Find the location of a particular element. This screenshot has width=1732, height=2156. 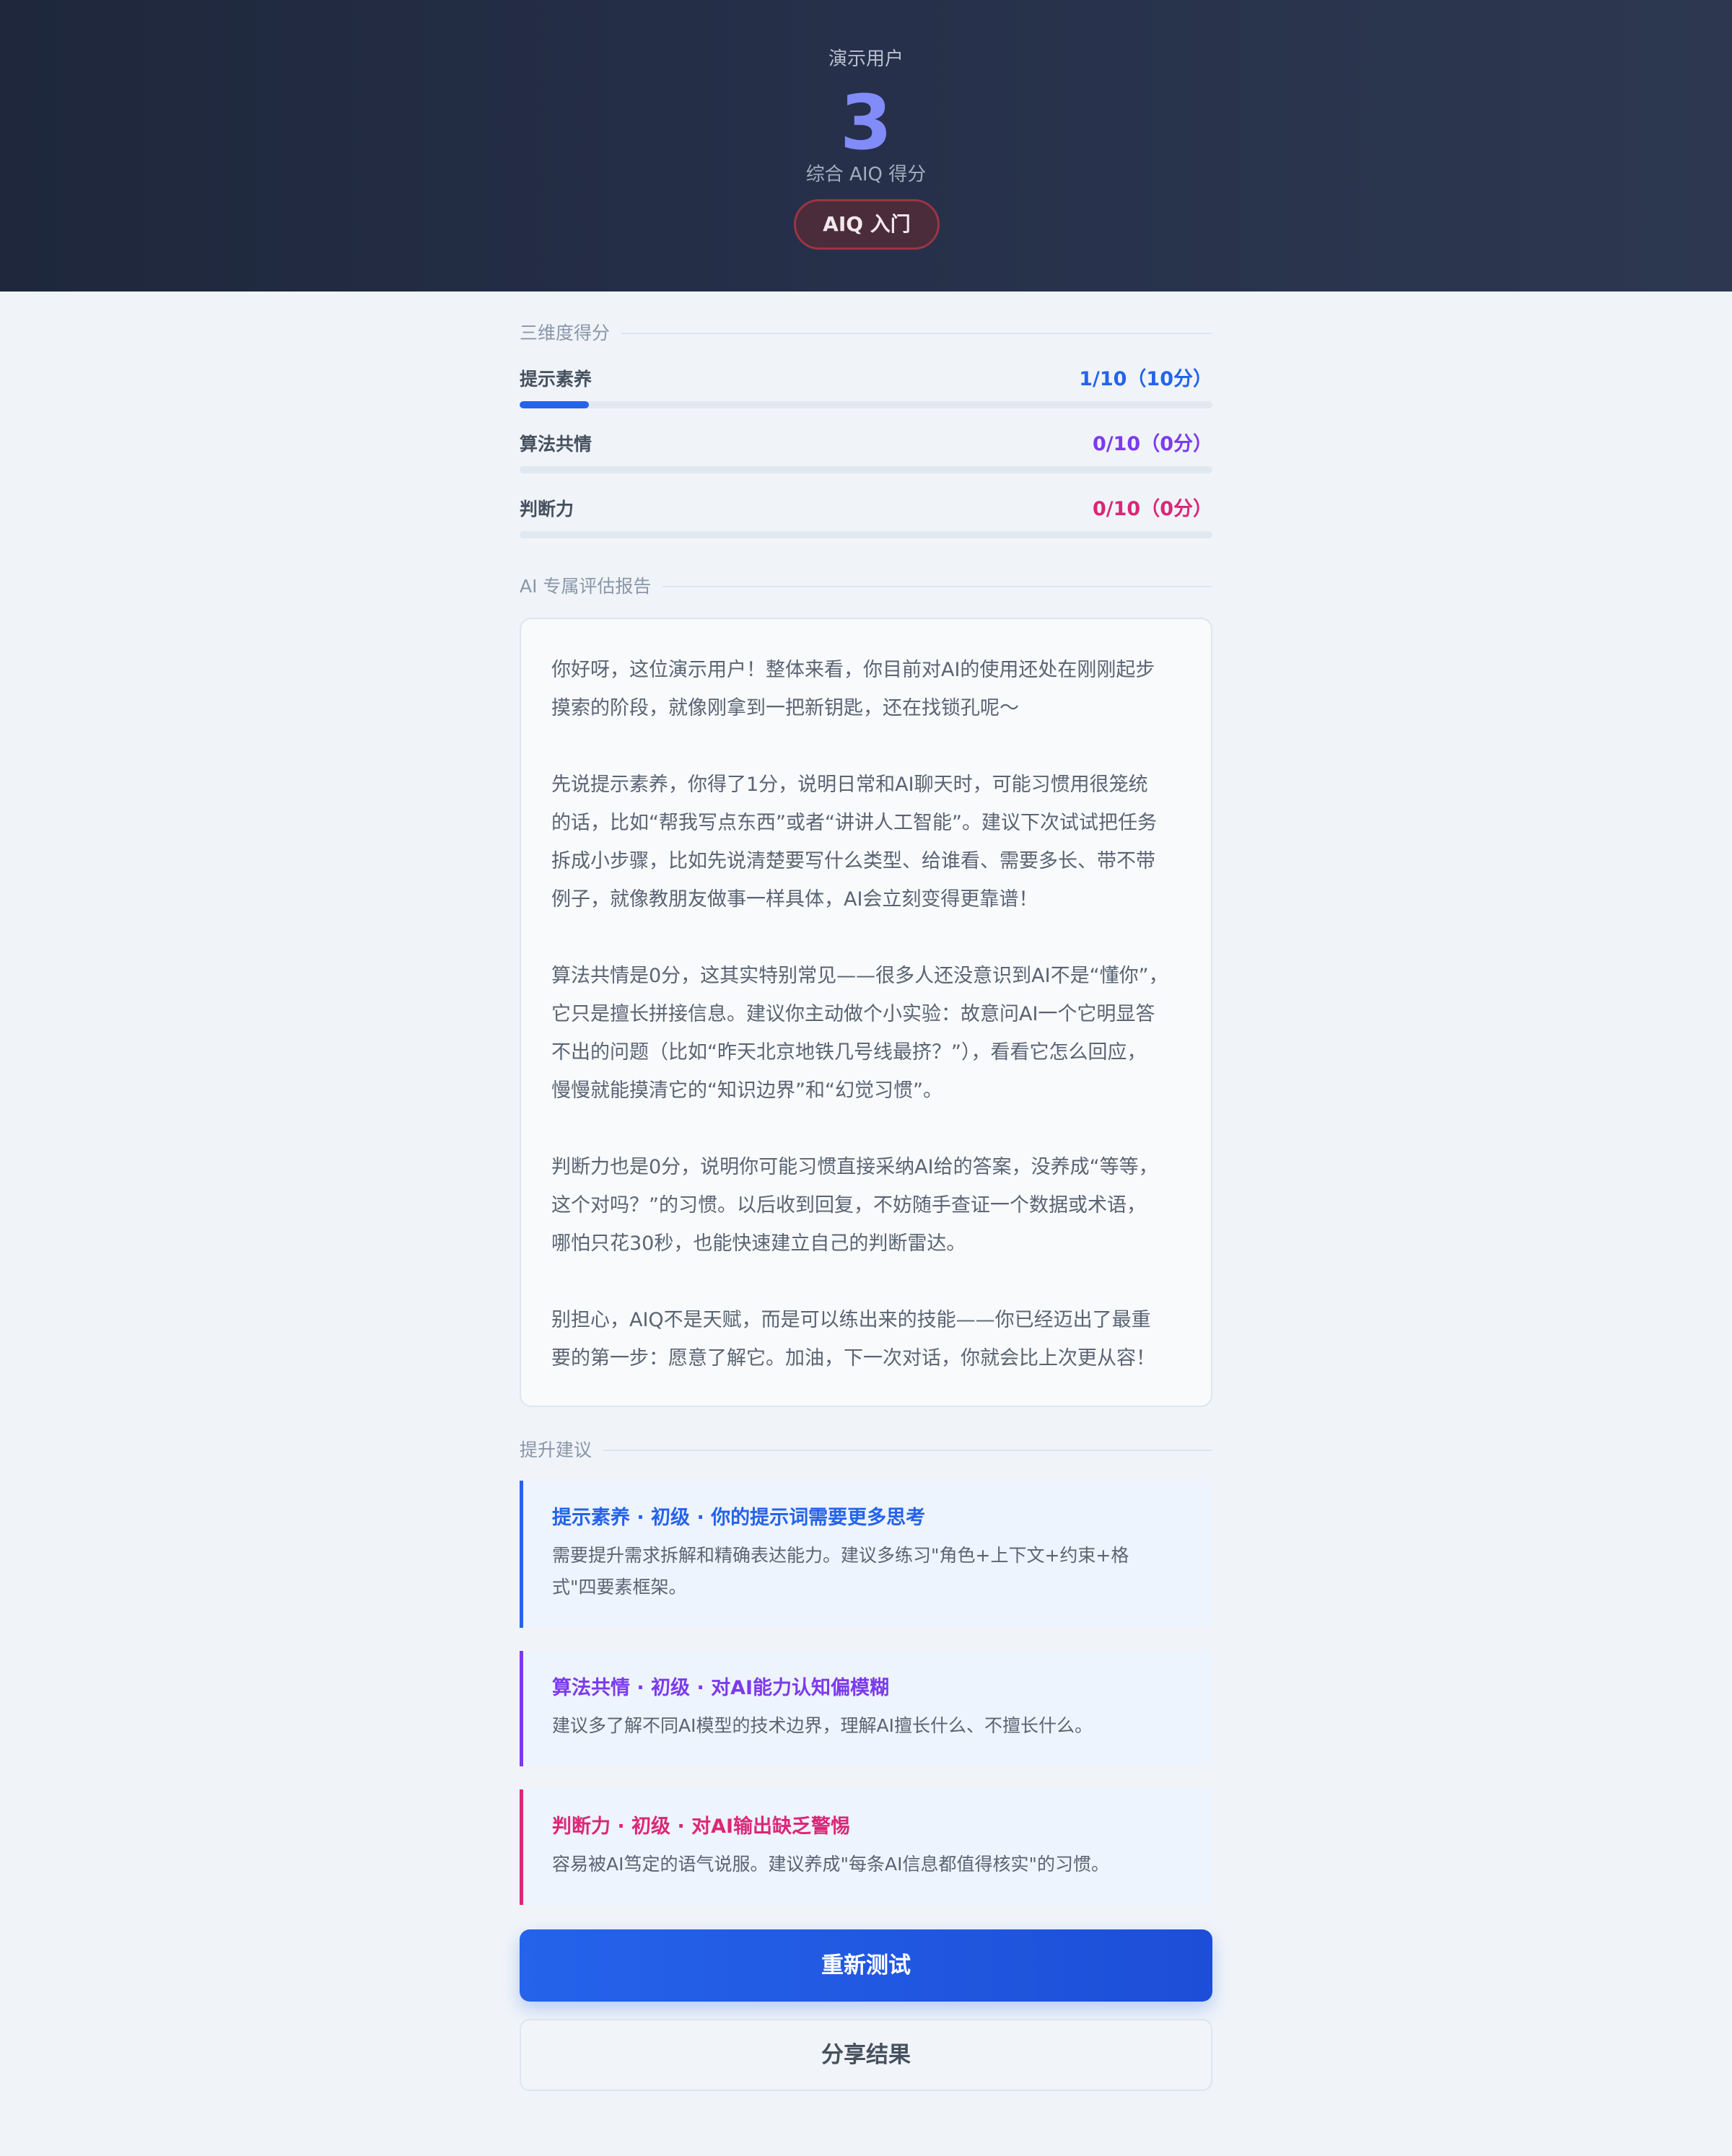

dimension-name-prompt-literacy: 提示素养 is located at coordinates (556, 379).